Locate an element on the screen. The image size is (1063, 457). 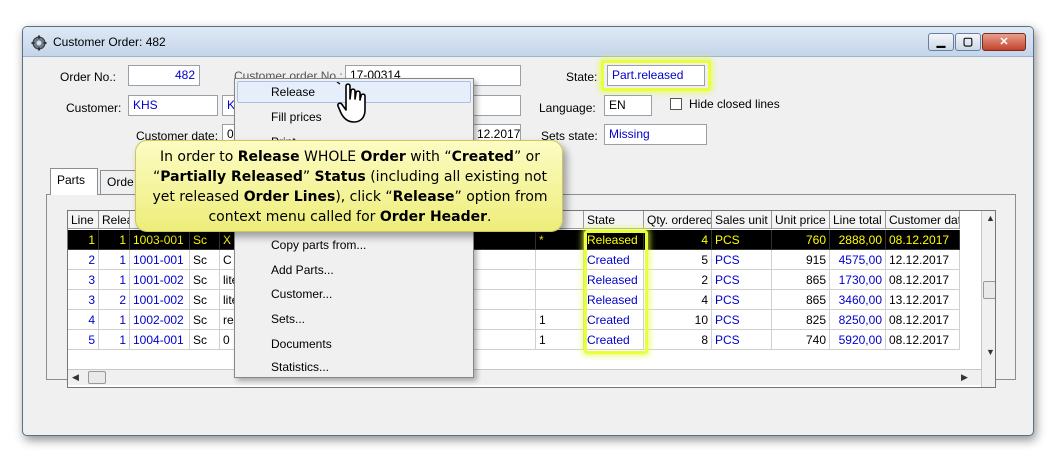
scroll-down-icon: ▼ is located at coordinates (990, 352).